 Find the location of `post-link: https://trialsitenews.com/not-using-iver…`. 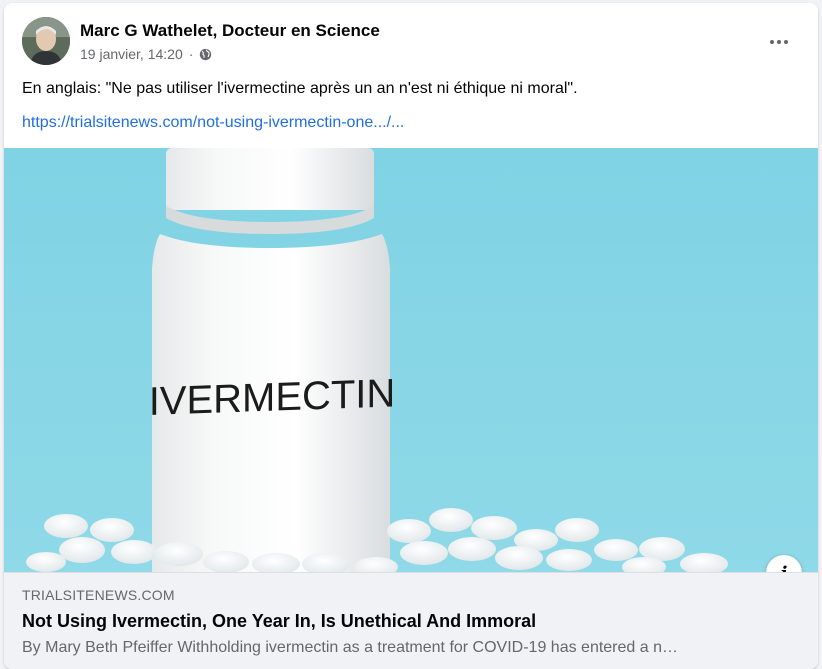

post-link: https://trialsitenews.com/not-using-iver… is located at coordinates (213, 123).